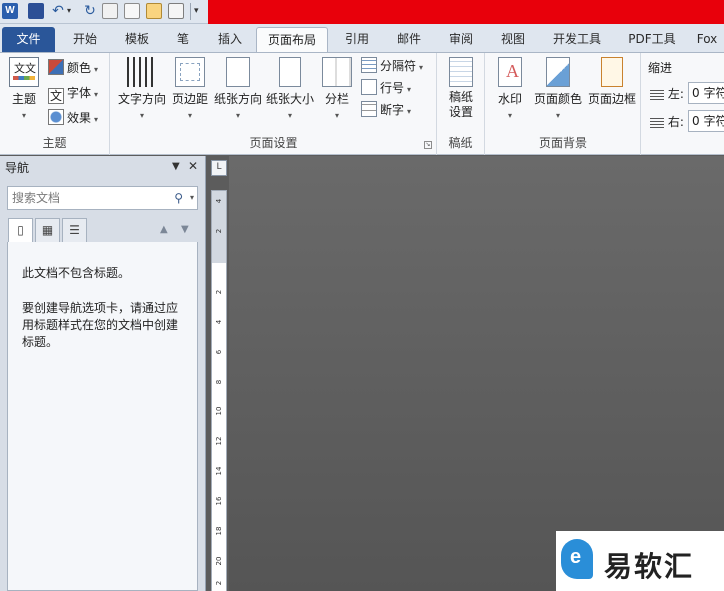  Describe the element at coordinates (386, 110) in the screenshot. I see `hyphenation-button: 断字 ▾` at that location.